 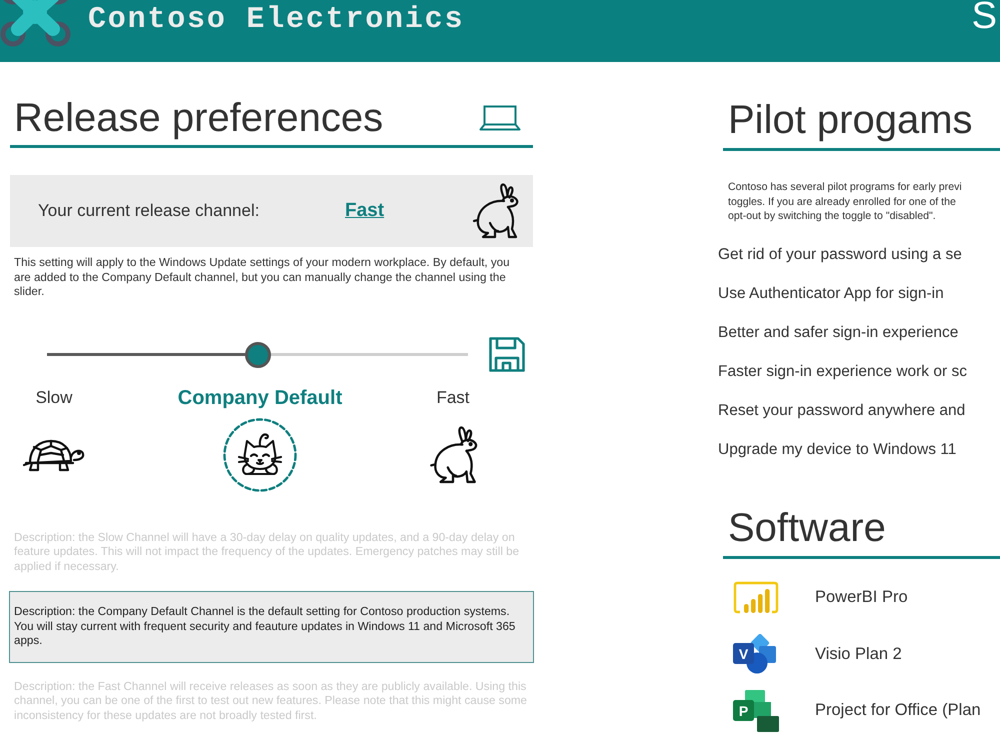 What do you see at coordinates (837, 450) in the screenshot?
I see `pilot-program-label: Upgrade my device to Windows 11` at bounding box center [837, 450].